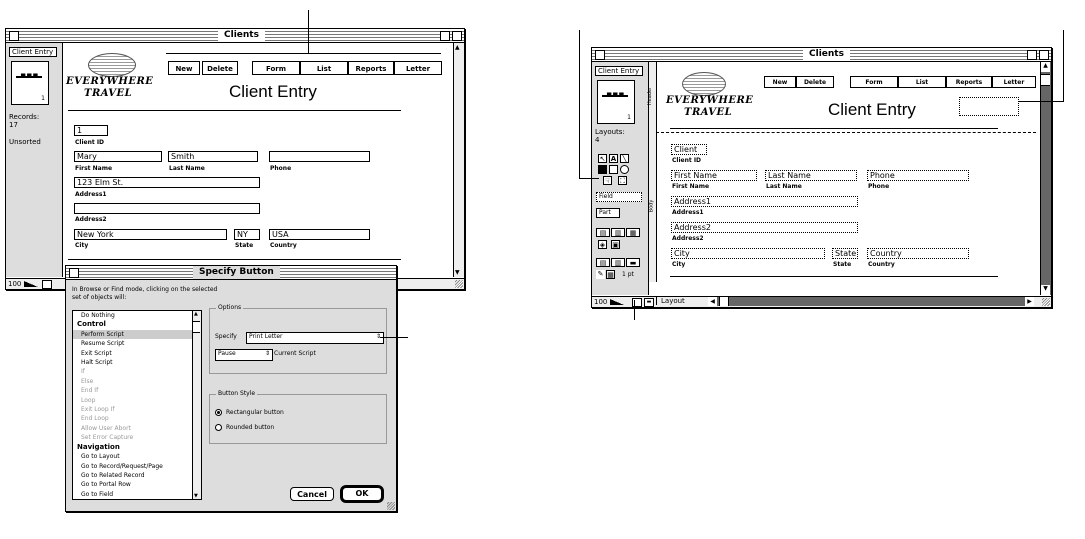 The image size is (1085, 539). What do you see at coordinates (649, 302) in the screenshot?
I see `part-label-toggle-icon: ▬` at bounding box center [649, 302].